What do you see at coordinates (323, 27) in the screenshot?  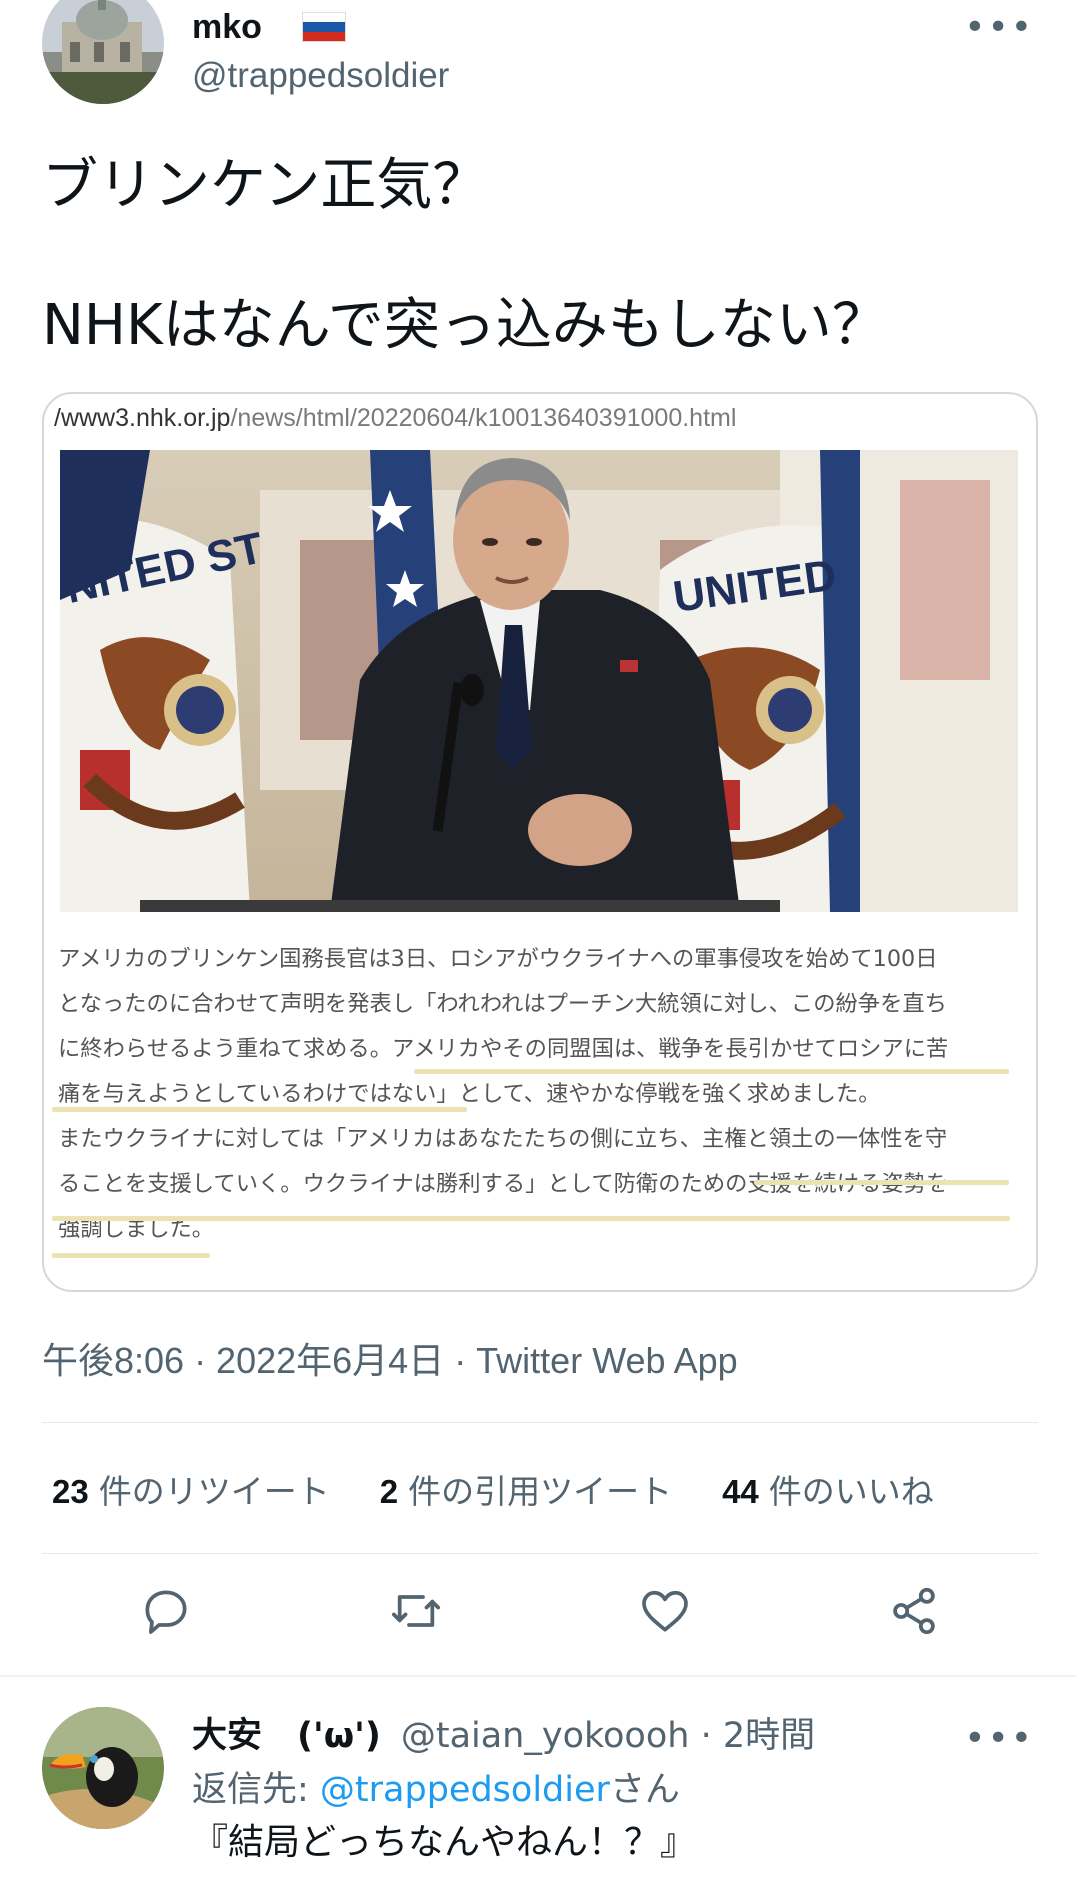 I see `russia-flag-icon` at bounding box center [323, 27].